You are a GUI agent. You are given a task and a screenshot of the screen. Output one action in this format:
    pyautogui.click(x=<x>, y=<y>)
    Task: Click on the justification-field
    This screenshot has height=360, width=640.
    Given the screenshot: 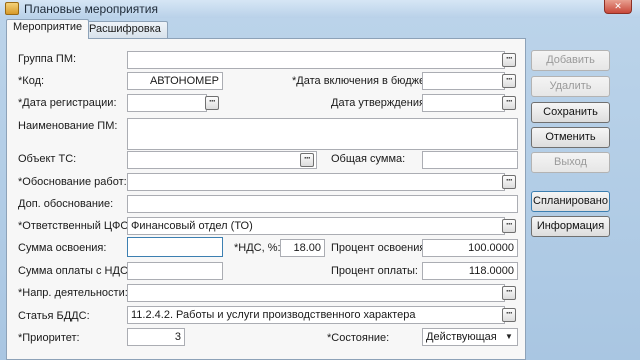 What is the action you would take?
    pyautogui.click(x=316, y=182)
    